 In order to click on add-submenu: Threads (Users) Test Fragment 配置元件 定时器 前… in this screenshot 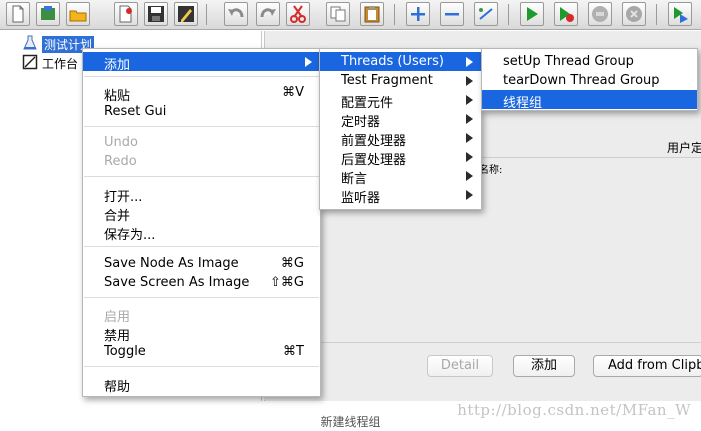, I will do `click(400, 129)`.